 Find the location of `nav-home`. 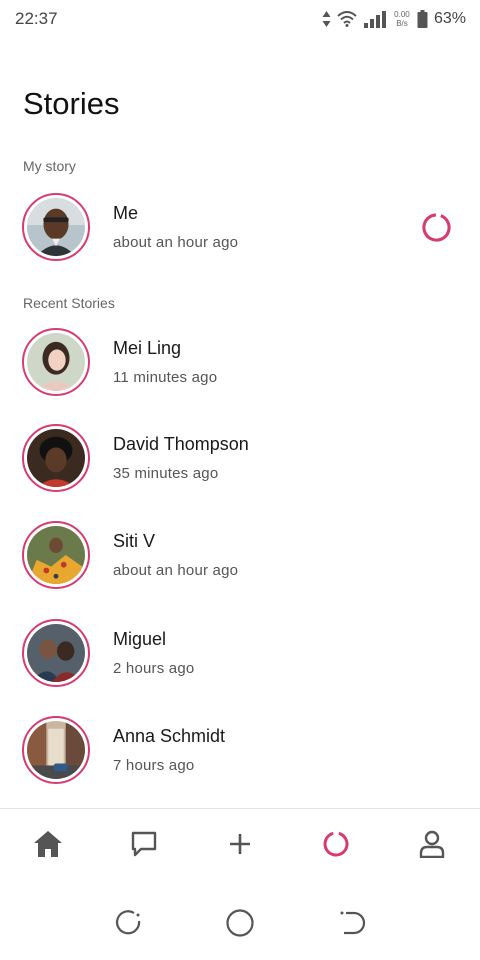

nav-home is located at coordinates (48, 847).